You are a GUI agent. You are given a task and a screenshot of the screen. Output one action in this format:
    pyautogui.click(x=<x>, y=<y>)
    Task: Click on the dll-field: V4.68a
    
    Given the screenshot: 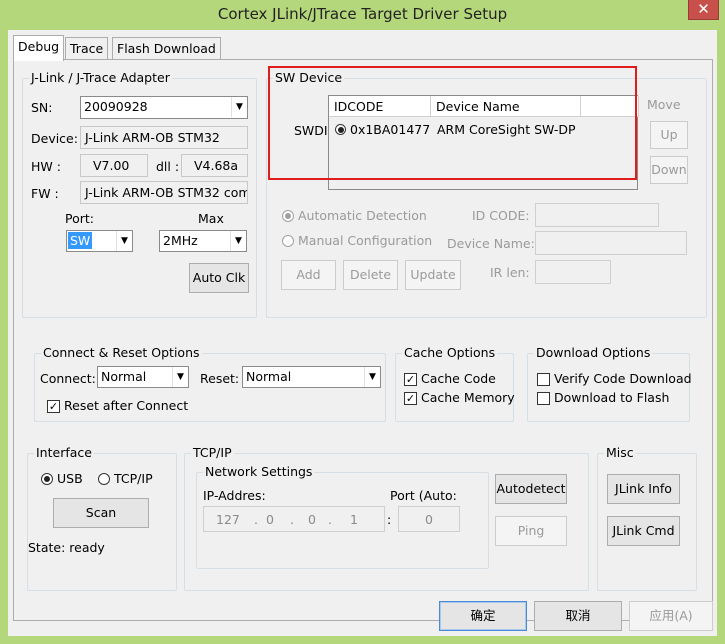 What is the action you would take?
    pyautogui.click(x=214, y=165)
    